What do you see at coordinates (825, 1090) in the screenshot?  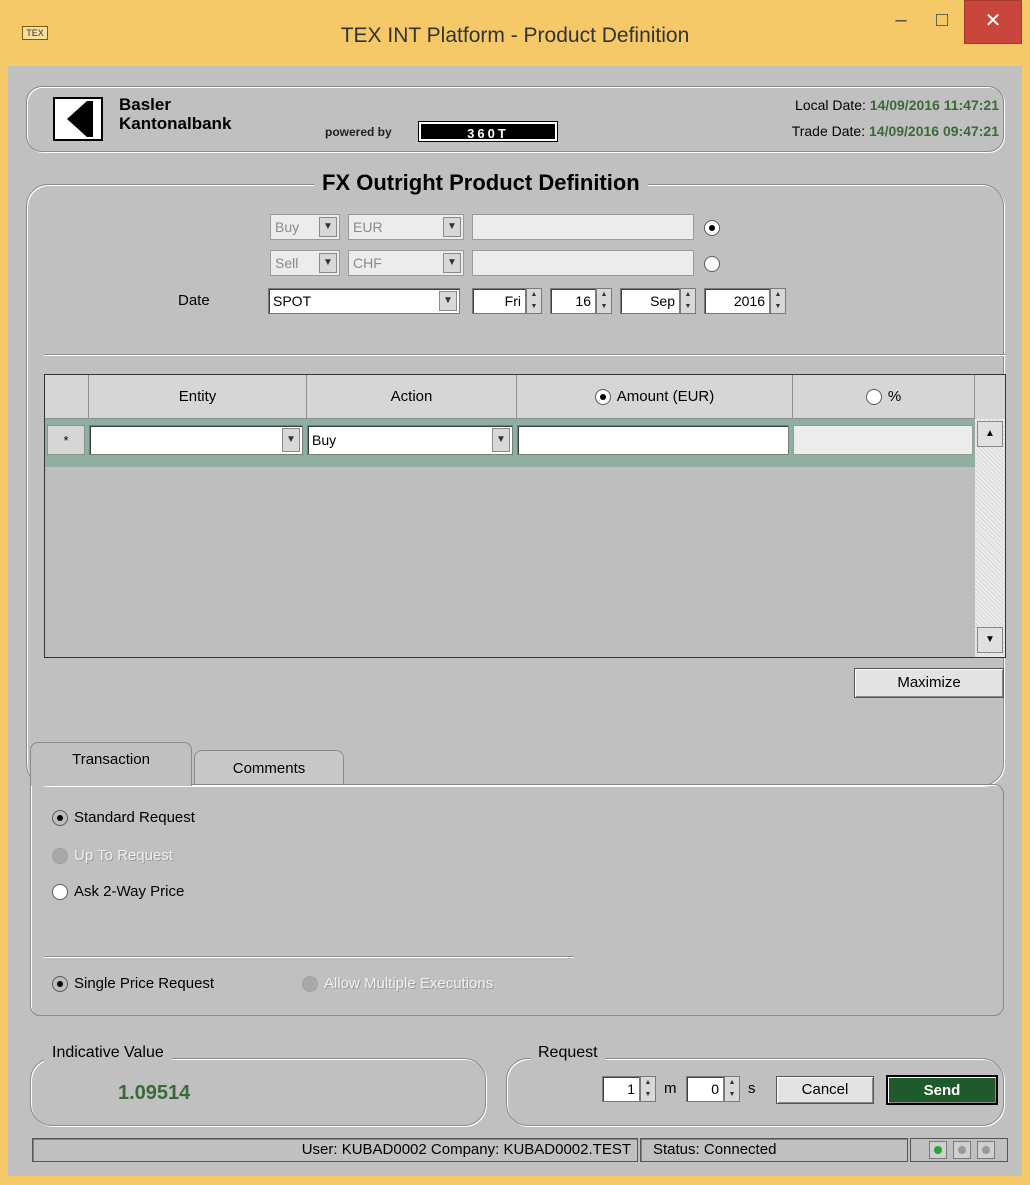 I see `cancel-button: Cancel` at bounding box center [825, 1090].